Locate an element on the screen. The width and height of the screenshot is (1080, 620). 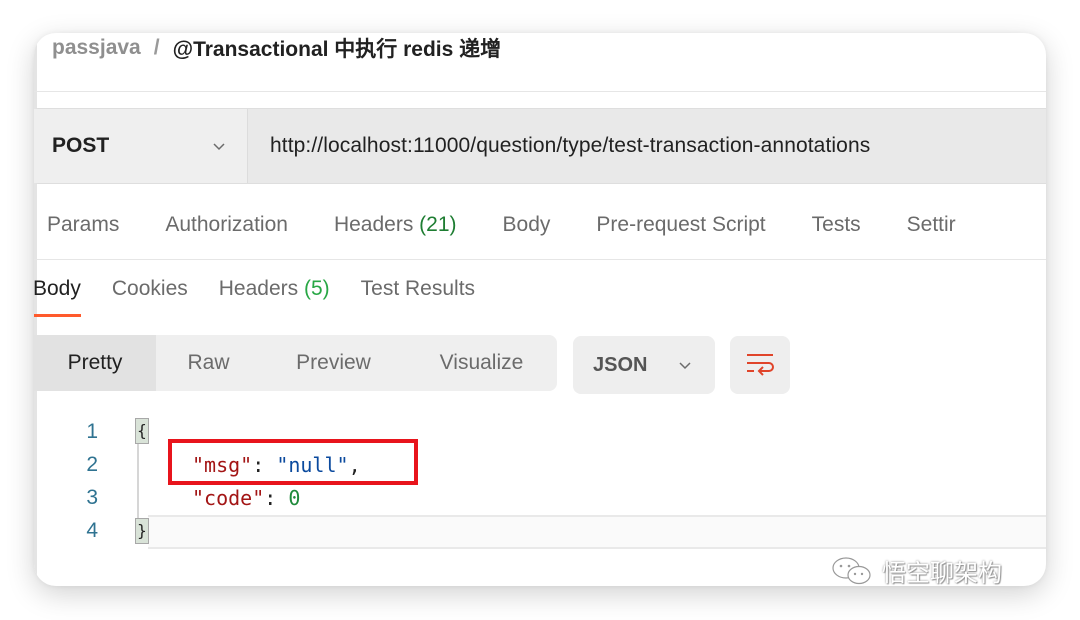
method-value: POST is located at coordinates (81, 145).